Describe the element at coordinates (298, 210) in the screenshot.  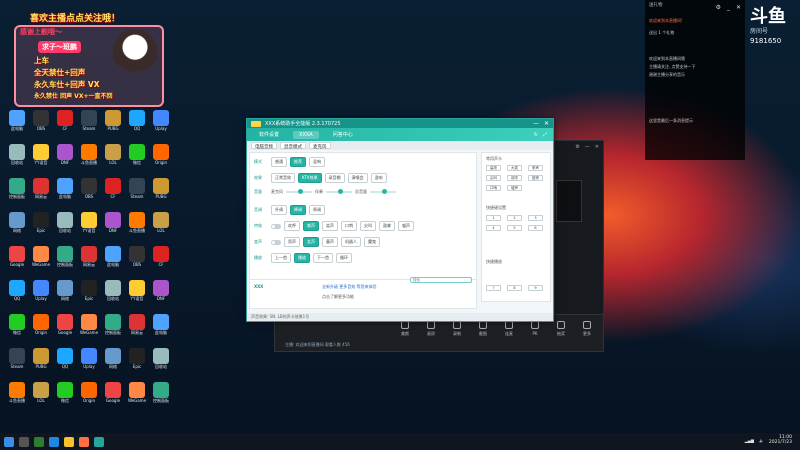
I see `effect-button: 降调` at that location.